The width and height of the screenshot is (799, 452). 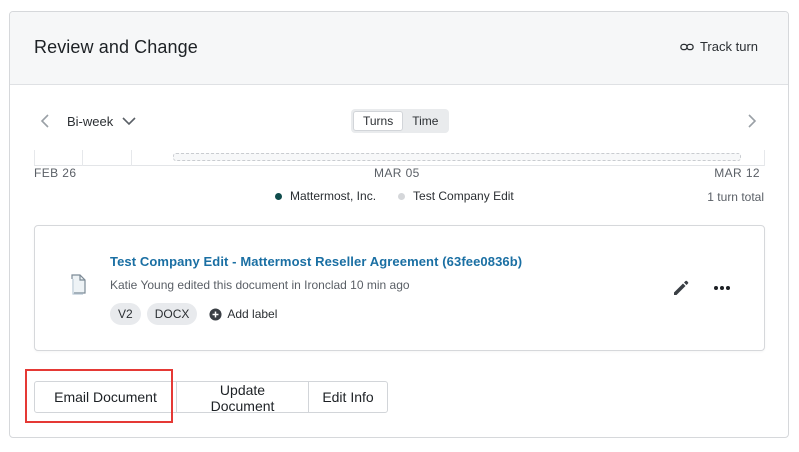 I want to click on toggle-turns: Turns, so click(x=378, y=121).